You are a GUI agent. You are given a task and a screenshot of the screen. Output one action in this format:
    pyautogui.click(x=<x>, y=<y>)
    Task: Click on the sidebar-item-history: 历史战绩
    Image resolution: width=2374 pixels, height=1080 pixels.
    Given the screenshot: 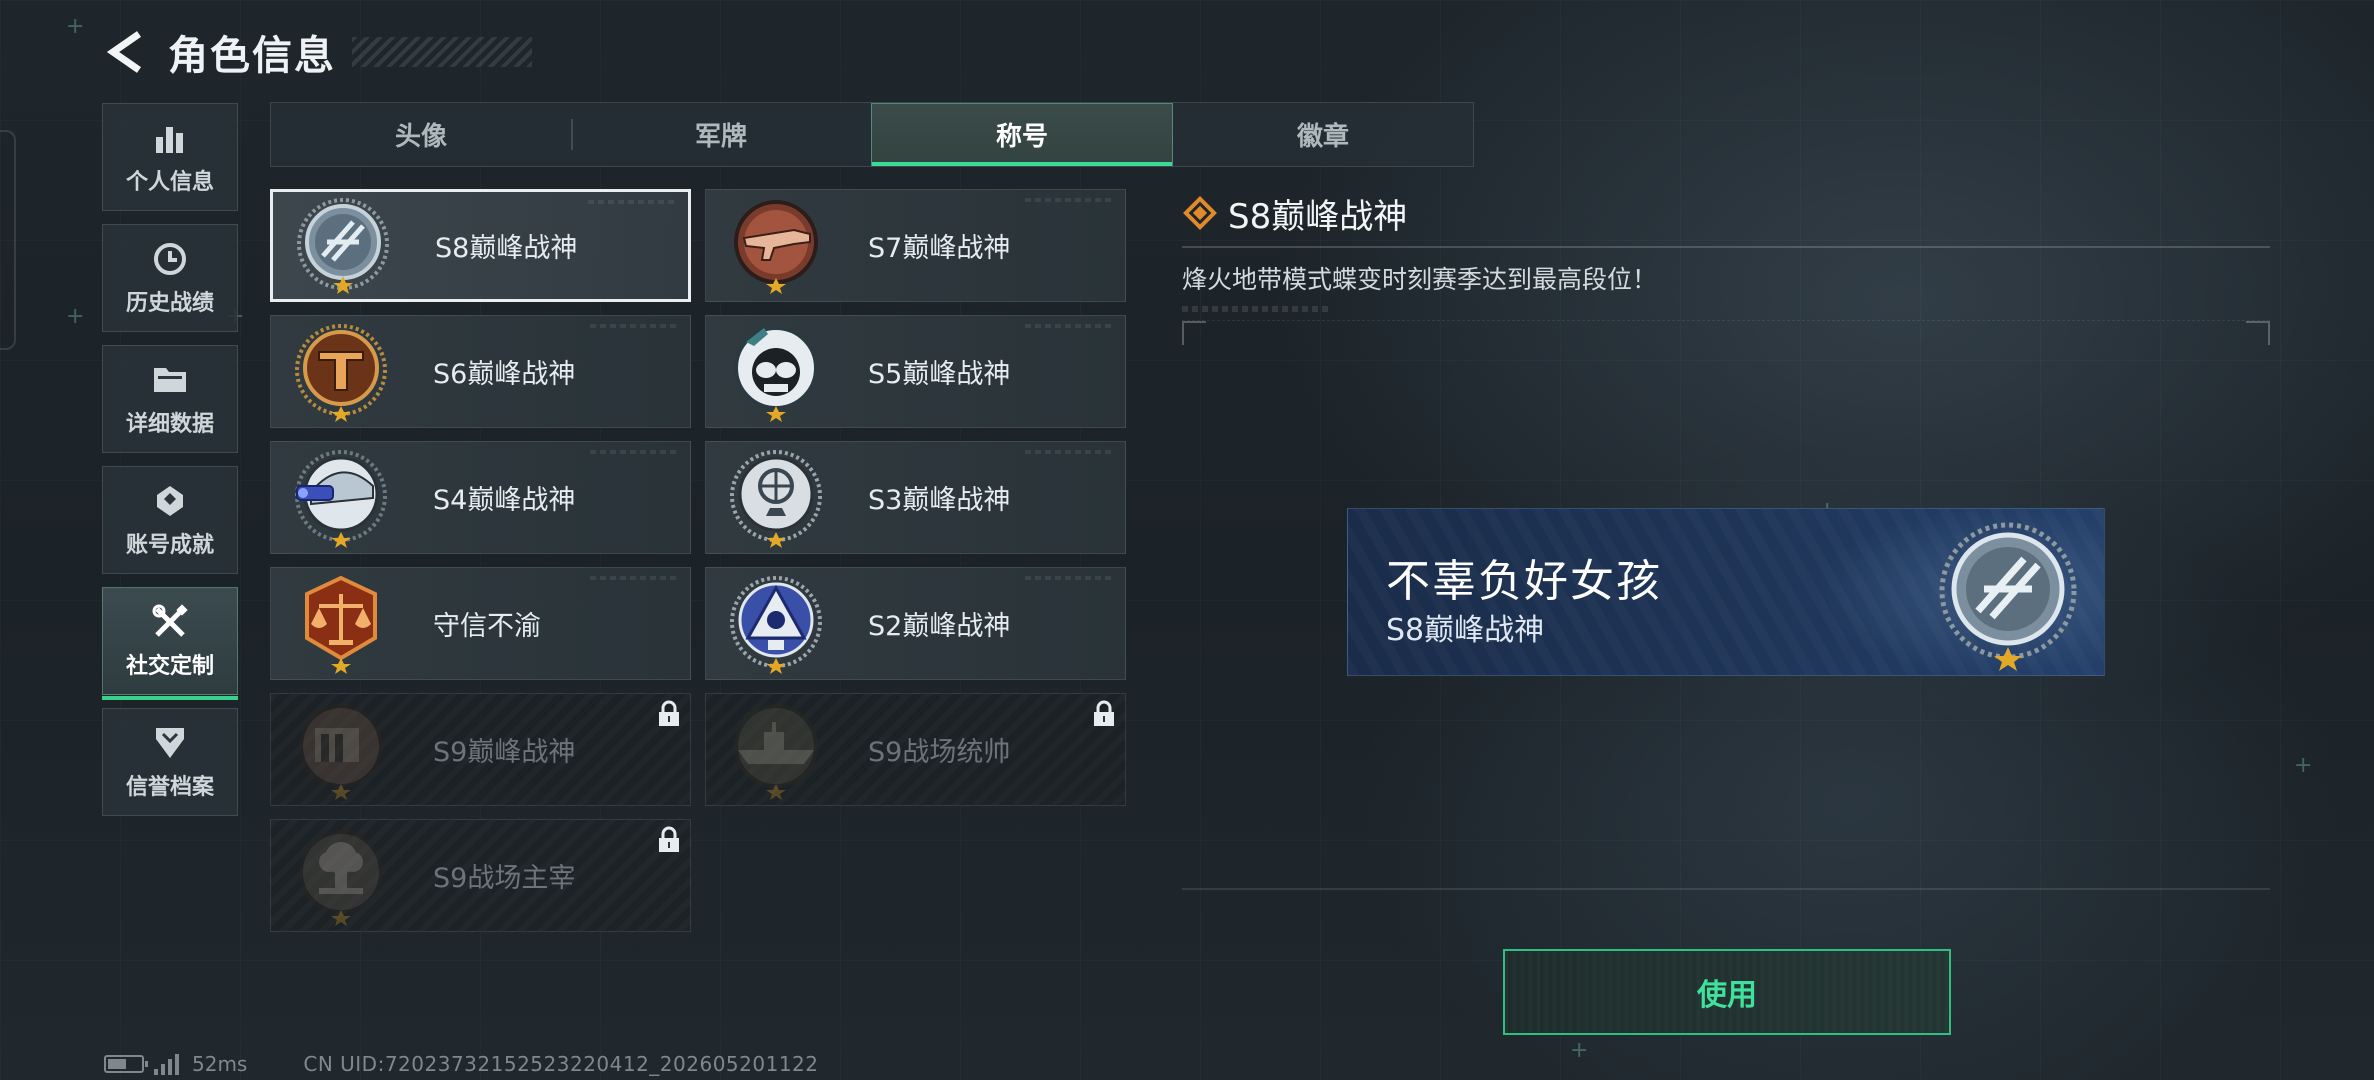 What is the action you would take?
    pyautogui.click(x=170, y=278)
    